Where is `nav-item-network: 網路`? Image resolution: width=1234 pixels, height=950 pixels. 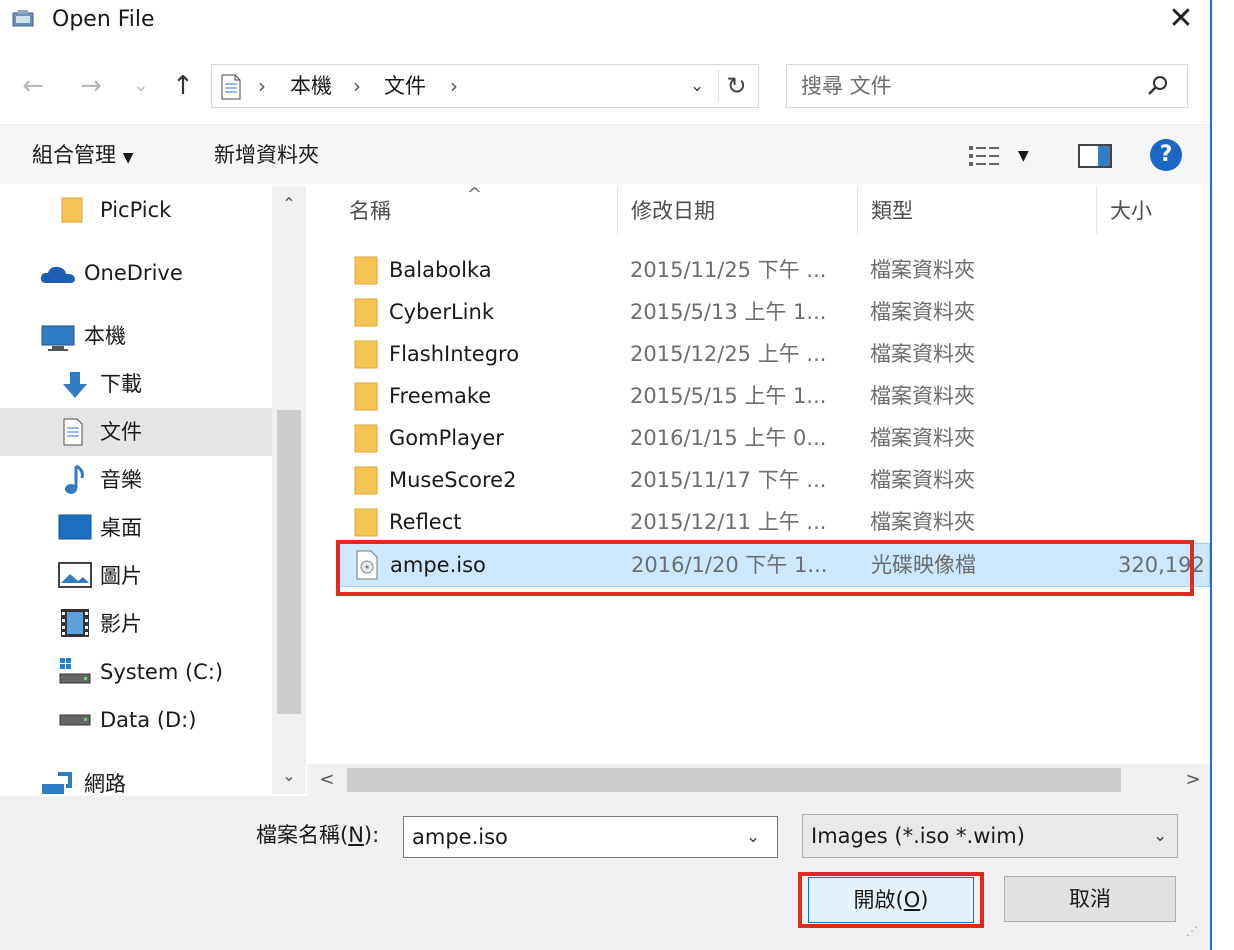
nav-item-network: 網路 is located at coordinates (136, 777).